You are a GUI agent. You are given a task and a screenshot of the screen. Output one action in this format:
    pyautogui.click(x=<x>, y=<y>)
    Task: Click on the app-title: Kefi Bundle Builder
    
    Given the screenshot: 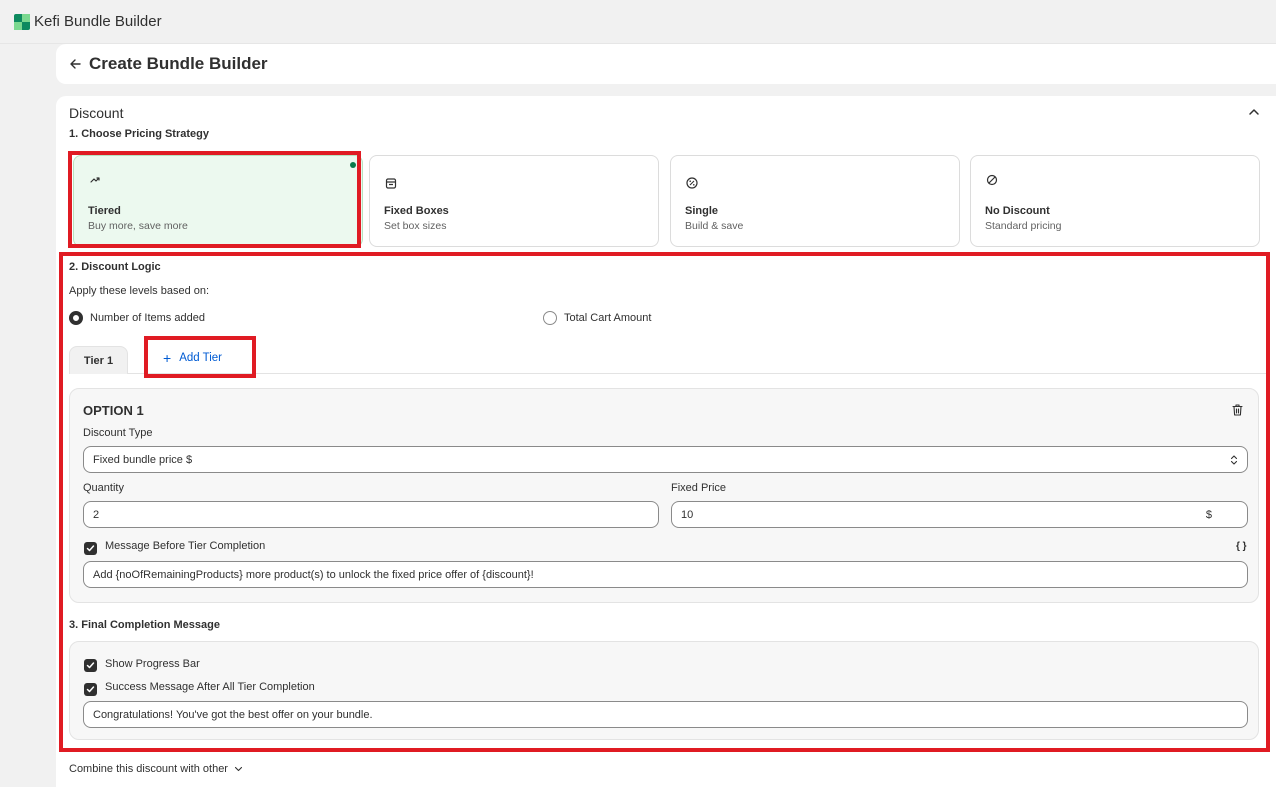 What is the action you would take?
    pyautogui.click(x=98, y=21)
    